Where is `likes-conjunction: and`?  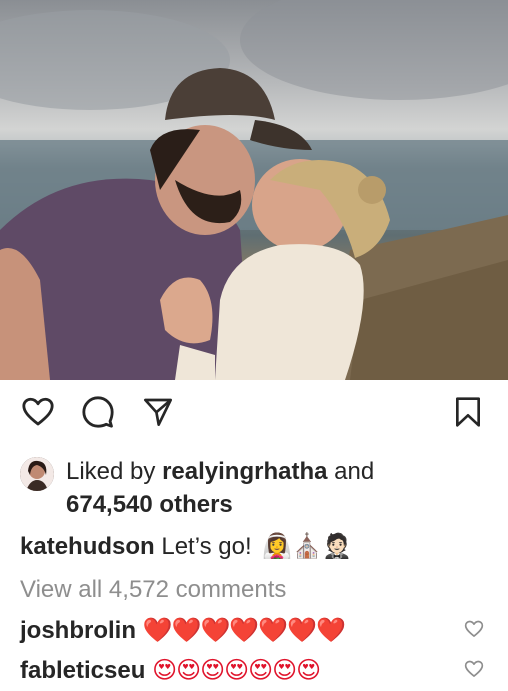
likes-conjunction: and is located at coordinates (354, 471).